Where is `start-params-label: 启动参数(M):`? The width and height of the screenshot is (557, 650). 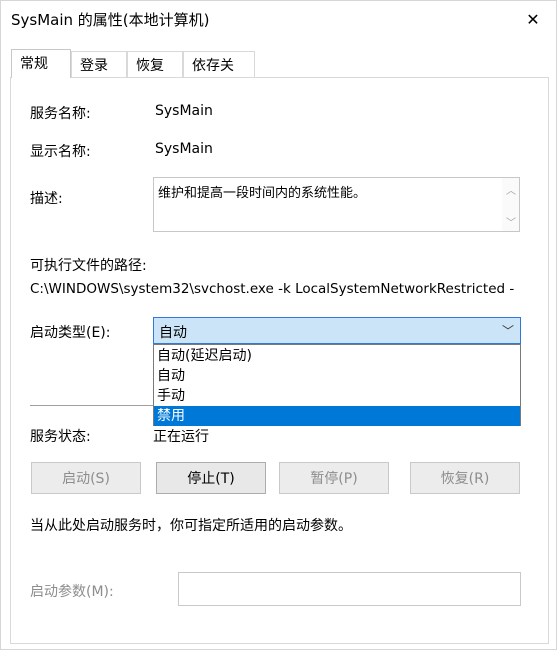 start-params-label: 启动参数(M): is located at coordinates (72, 592).